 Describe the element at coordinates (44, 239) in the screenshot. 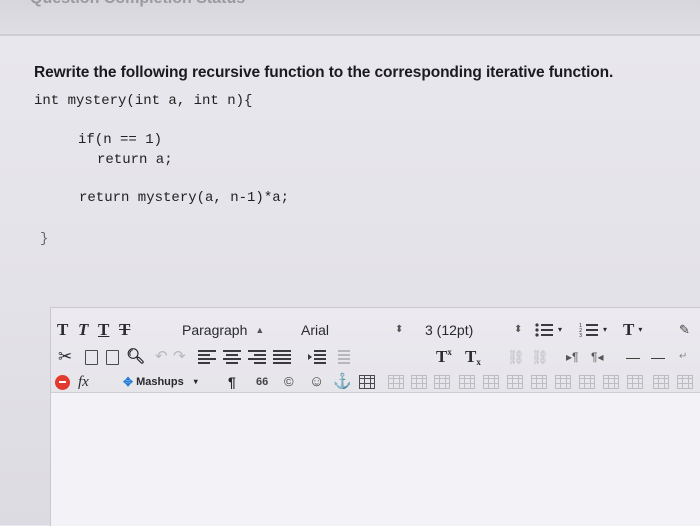

I see `code-line-5: }` at that location.